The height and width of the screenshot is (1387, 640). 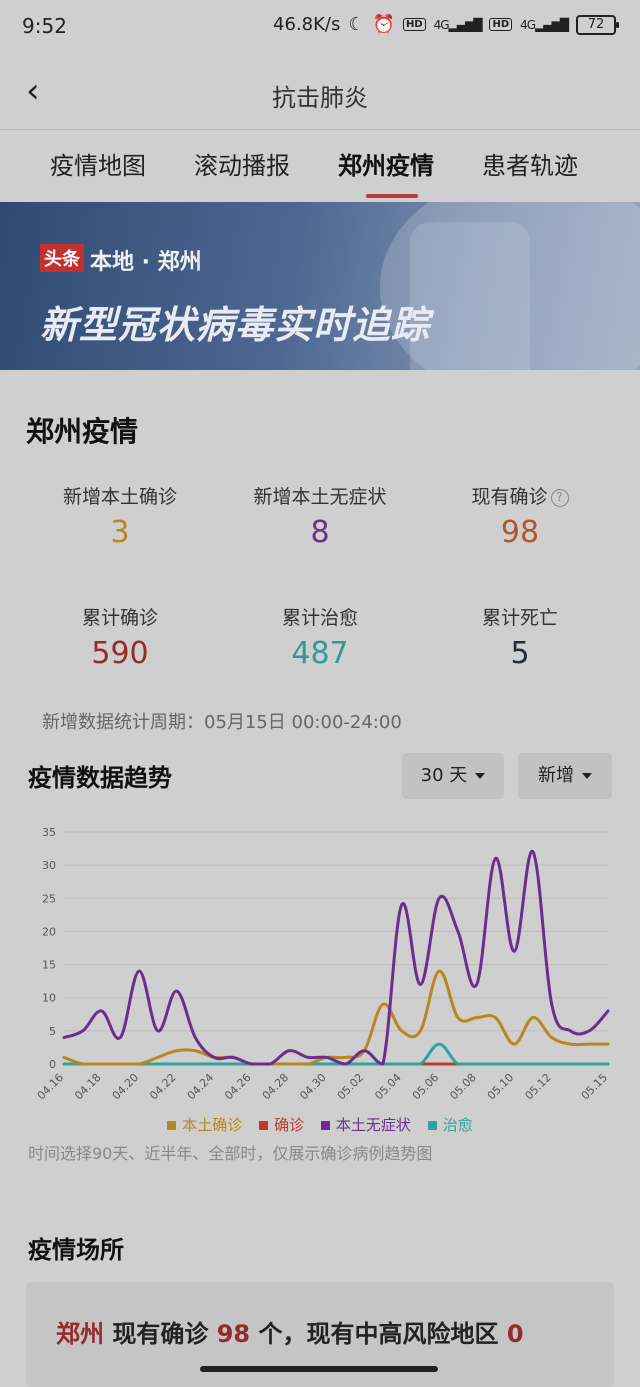 I want to click on stat-current-confirmed: 现有确诊? 98, so click(x=520, y=516).